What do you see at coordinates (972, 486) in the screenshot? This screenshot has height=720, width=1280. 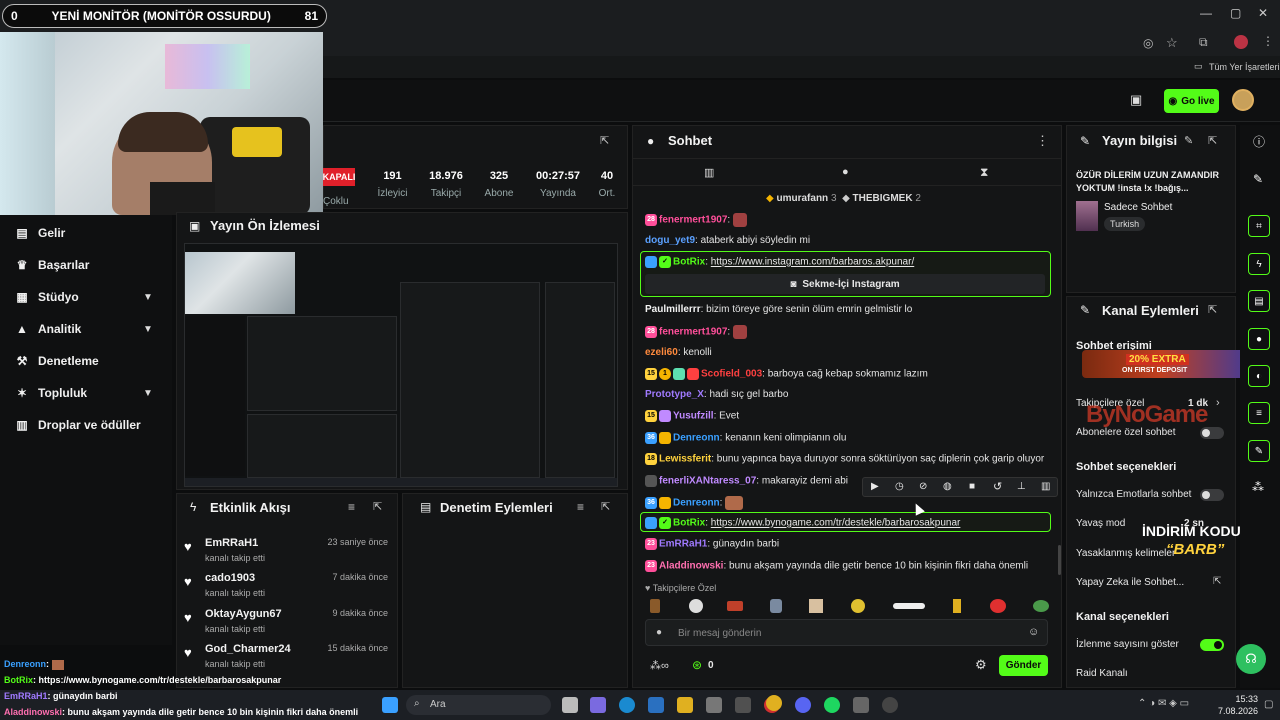 I see `delete-icon: ■` at bounding box center [972, 486].